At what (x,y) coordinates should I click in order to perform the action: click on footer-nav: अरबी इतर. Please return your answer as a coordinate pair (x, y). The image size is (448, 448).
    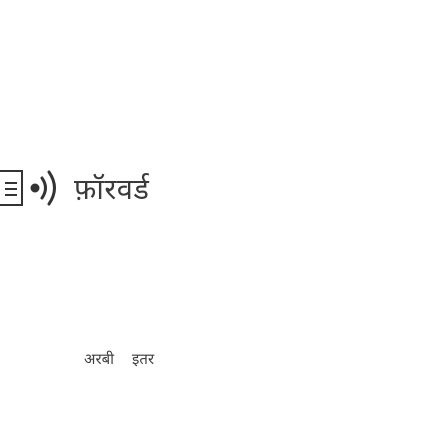
    Looking at the image, I should click on (119, 359).